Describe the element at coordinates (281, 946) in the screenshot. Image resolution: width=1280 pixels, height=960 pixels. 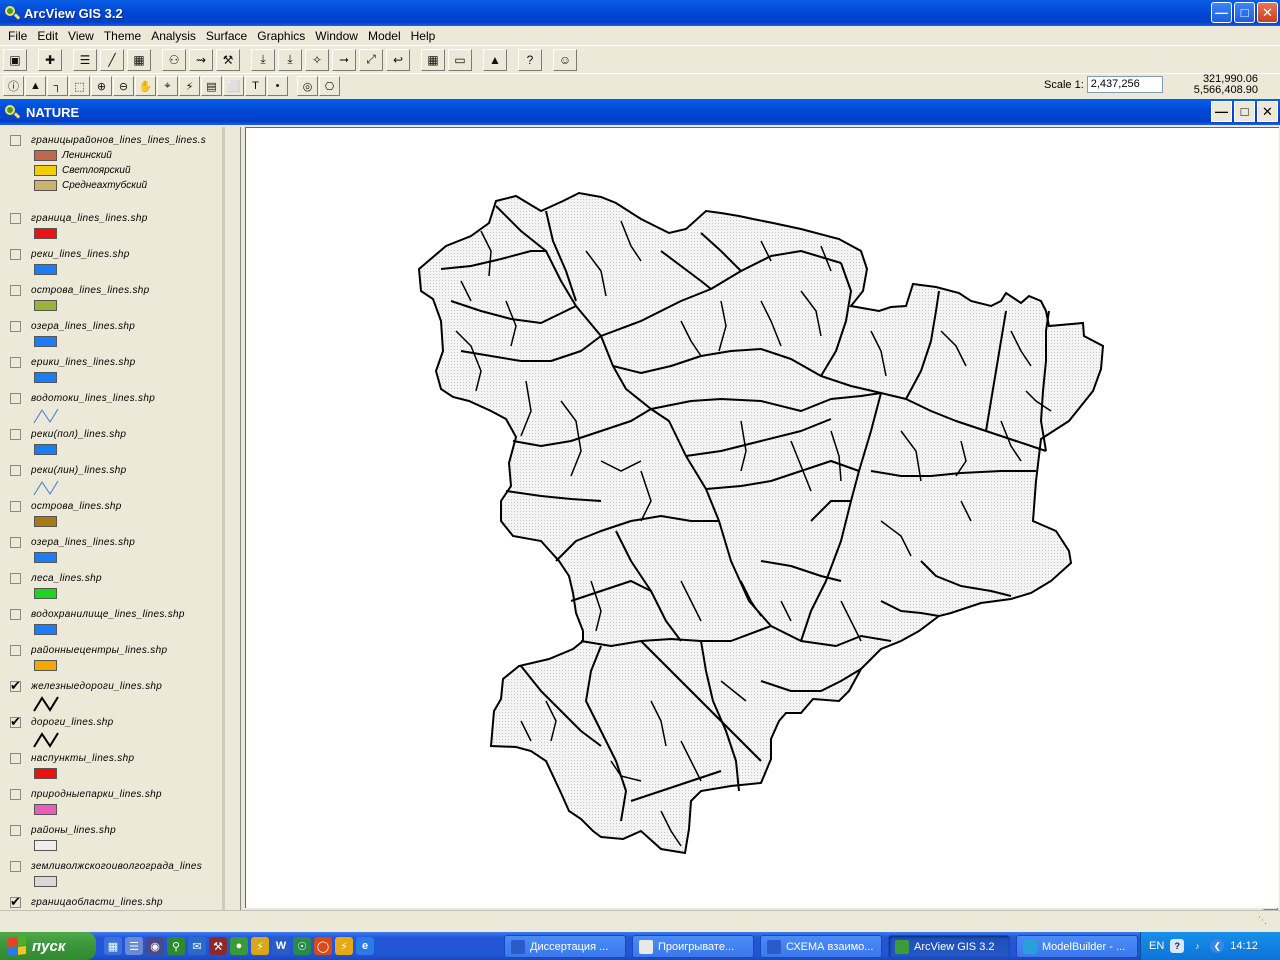
I see `word-quick-icon: W` at that location.